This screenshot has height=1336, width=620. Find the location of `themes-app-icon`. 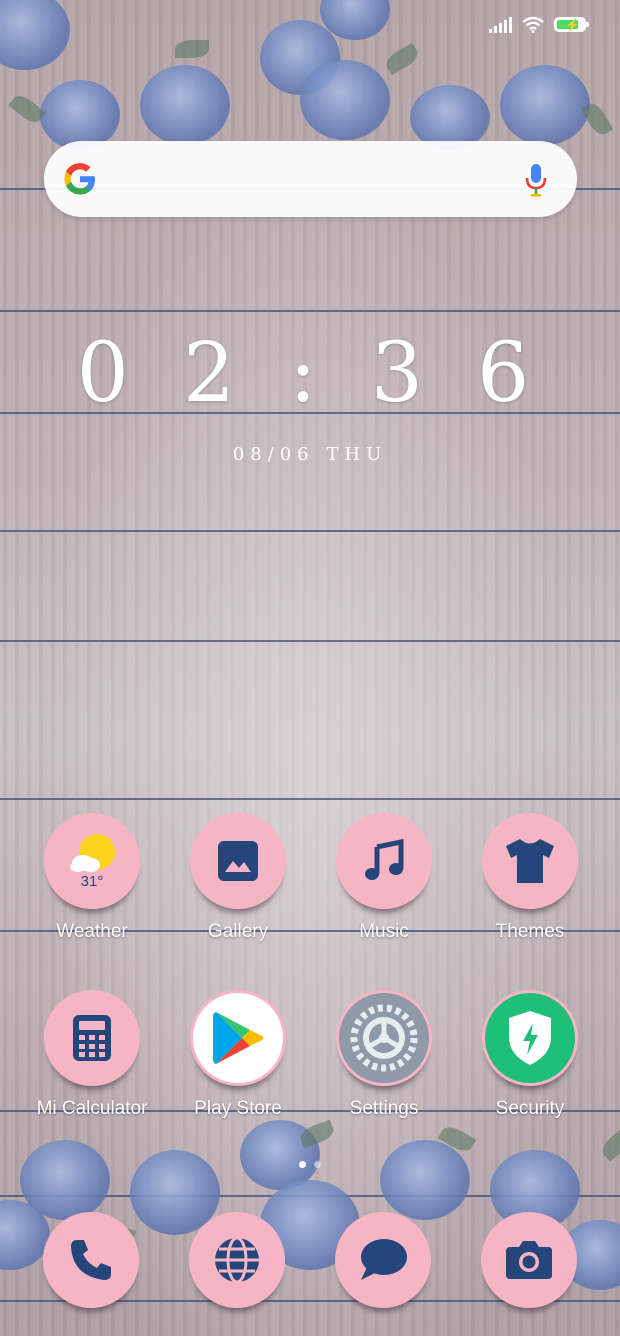

themes-app-icon is located at coordinates (530, 861).